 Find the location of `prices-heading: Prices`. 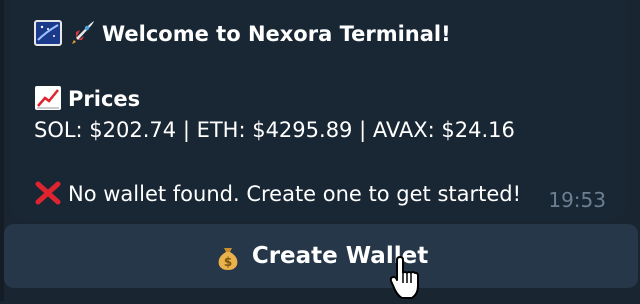

prices-heading: Prices is located at coordinates (104, 99).